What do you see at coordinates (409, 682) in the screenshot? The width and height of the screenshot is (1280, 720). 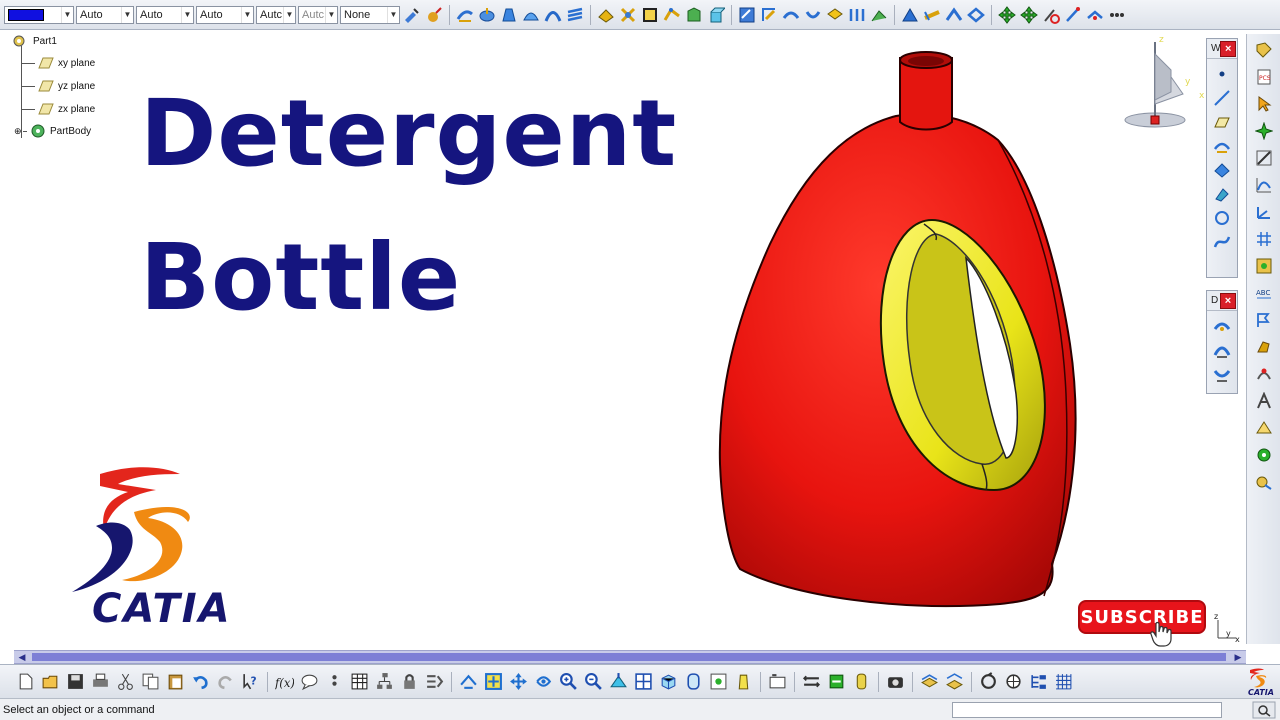 I see `lock-icon` at bounding box center [409, 682].